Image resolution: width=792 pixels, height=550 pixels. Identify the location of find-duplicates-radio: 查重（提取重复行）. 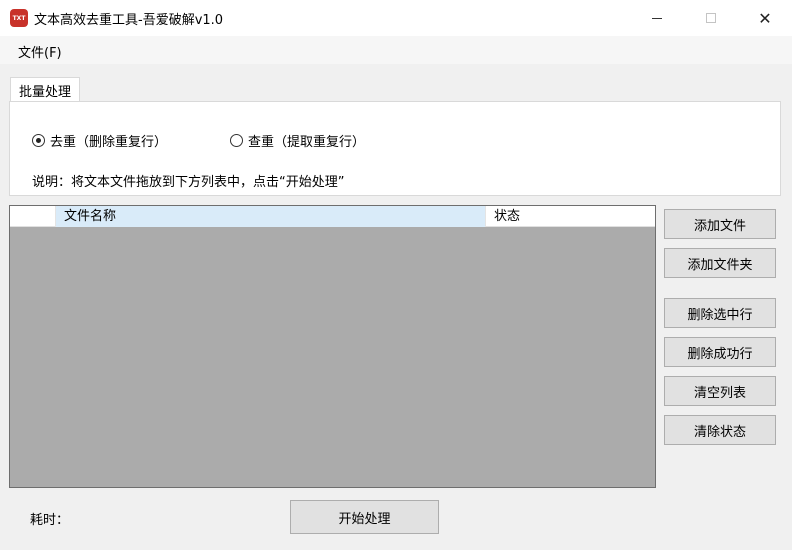
(297, 140).